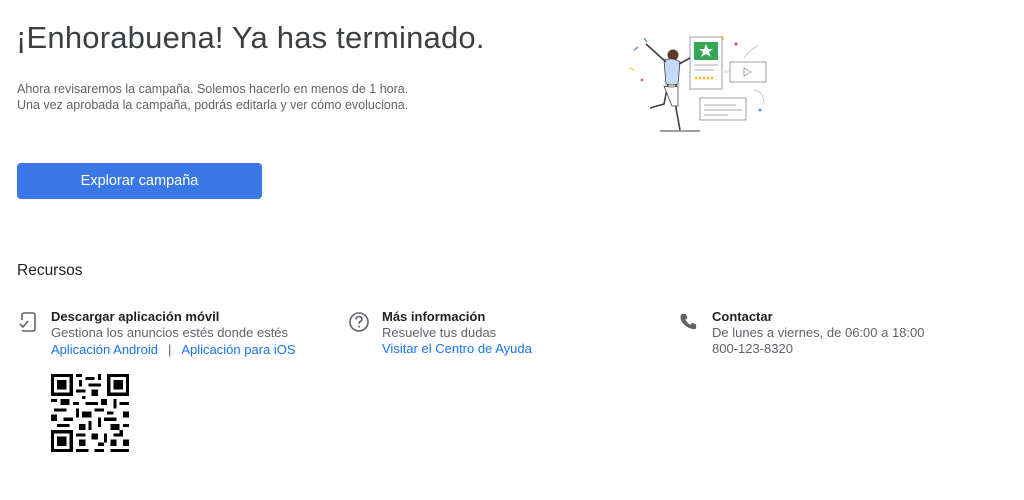 The image size is (1024, 500). What do you see at coordinates (434, 316) in the screenshot?
I see `more-info-heading: Más información` at bounding box center [434, 316].